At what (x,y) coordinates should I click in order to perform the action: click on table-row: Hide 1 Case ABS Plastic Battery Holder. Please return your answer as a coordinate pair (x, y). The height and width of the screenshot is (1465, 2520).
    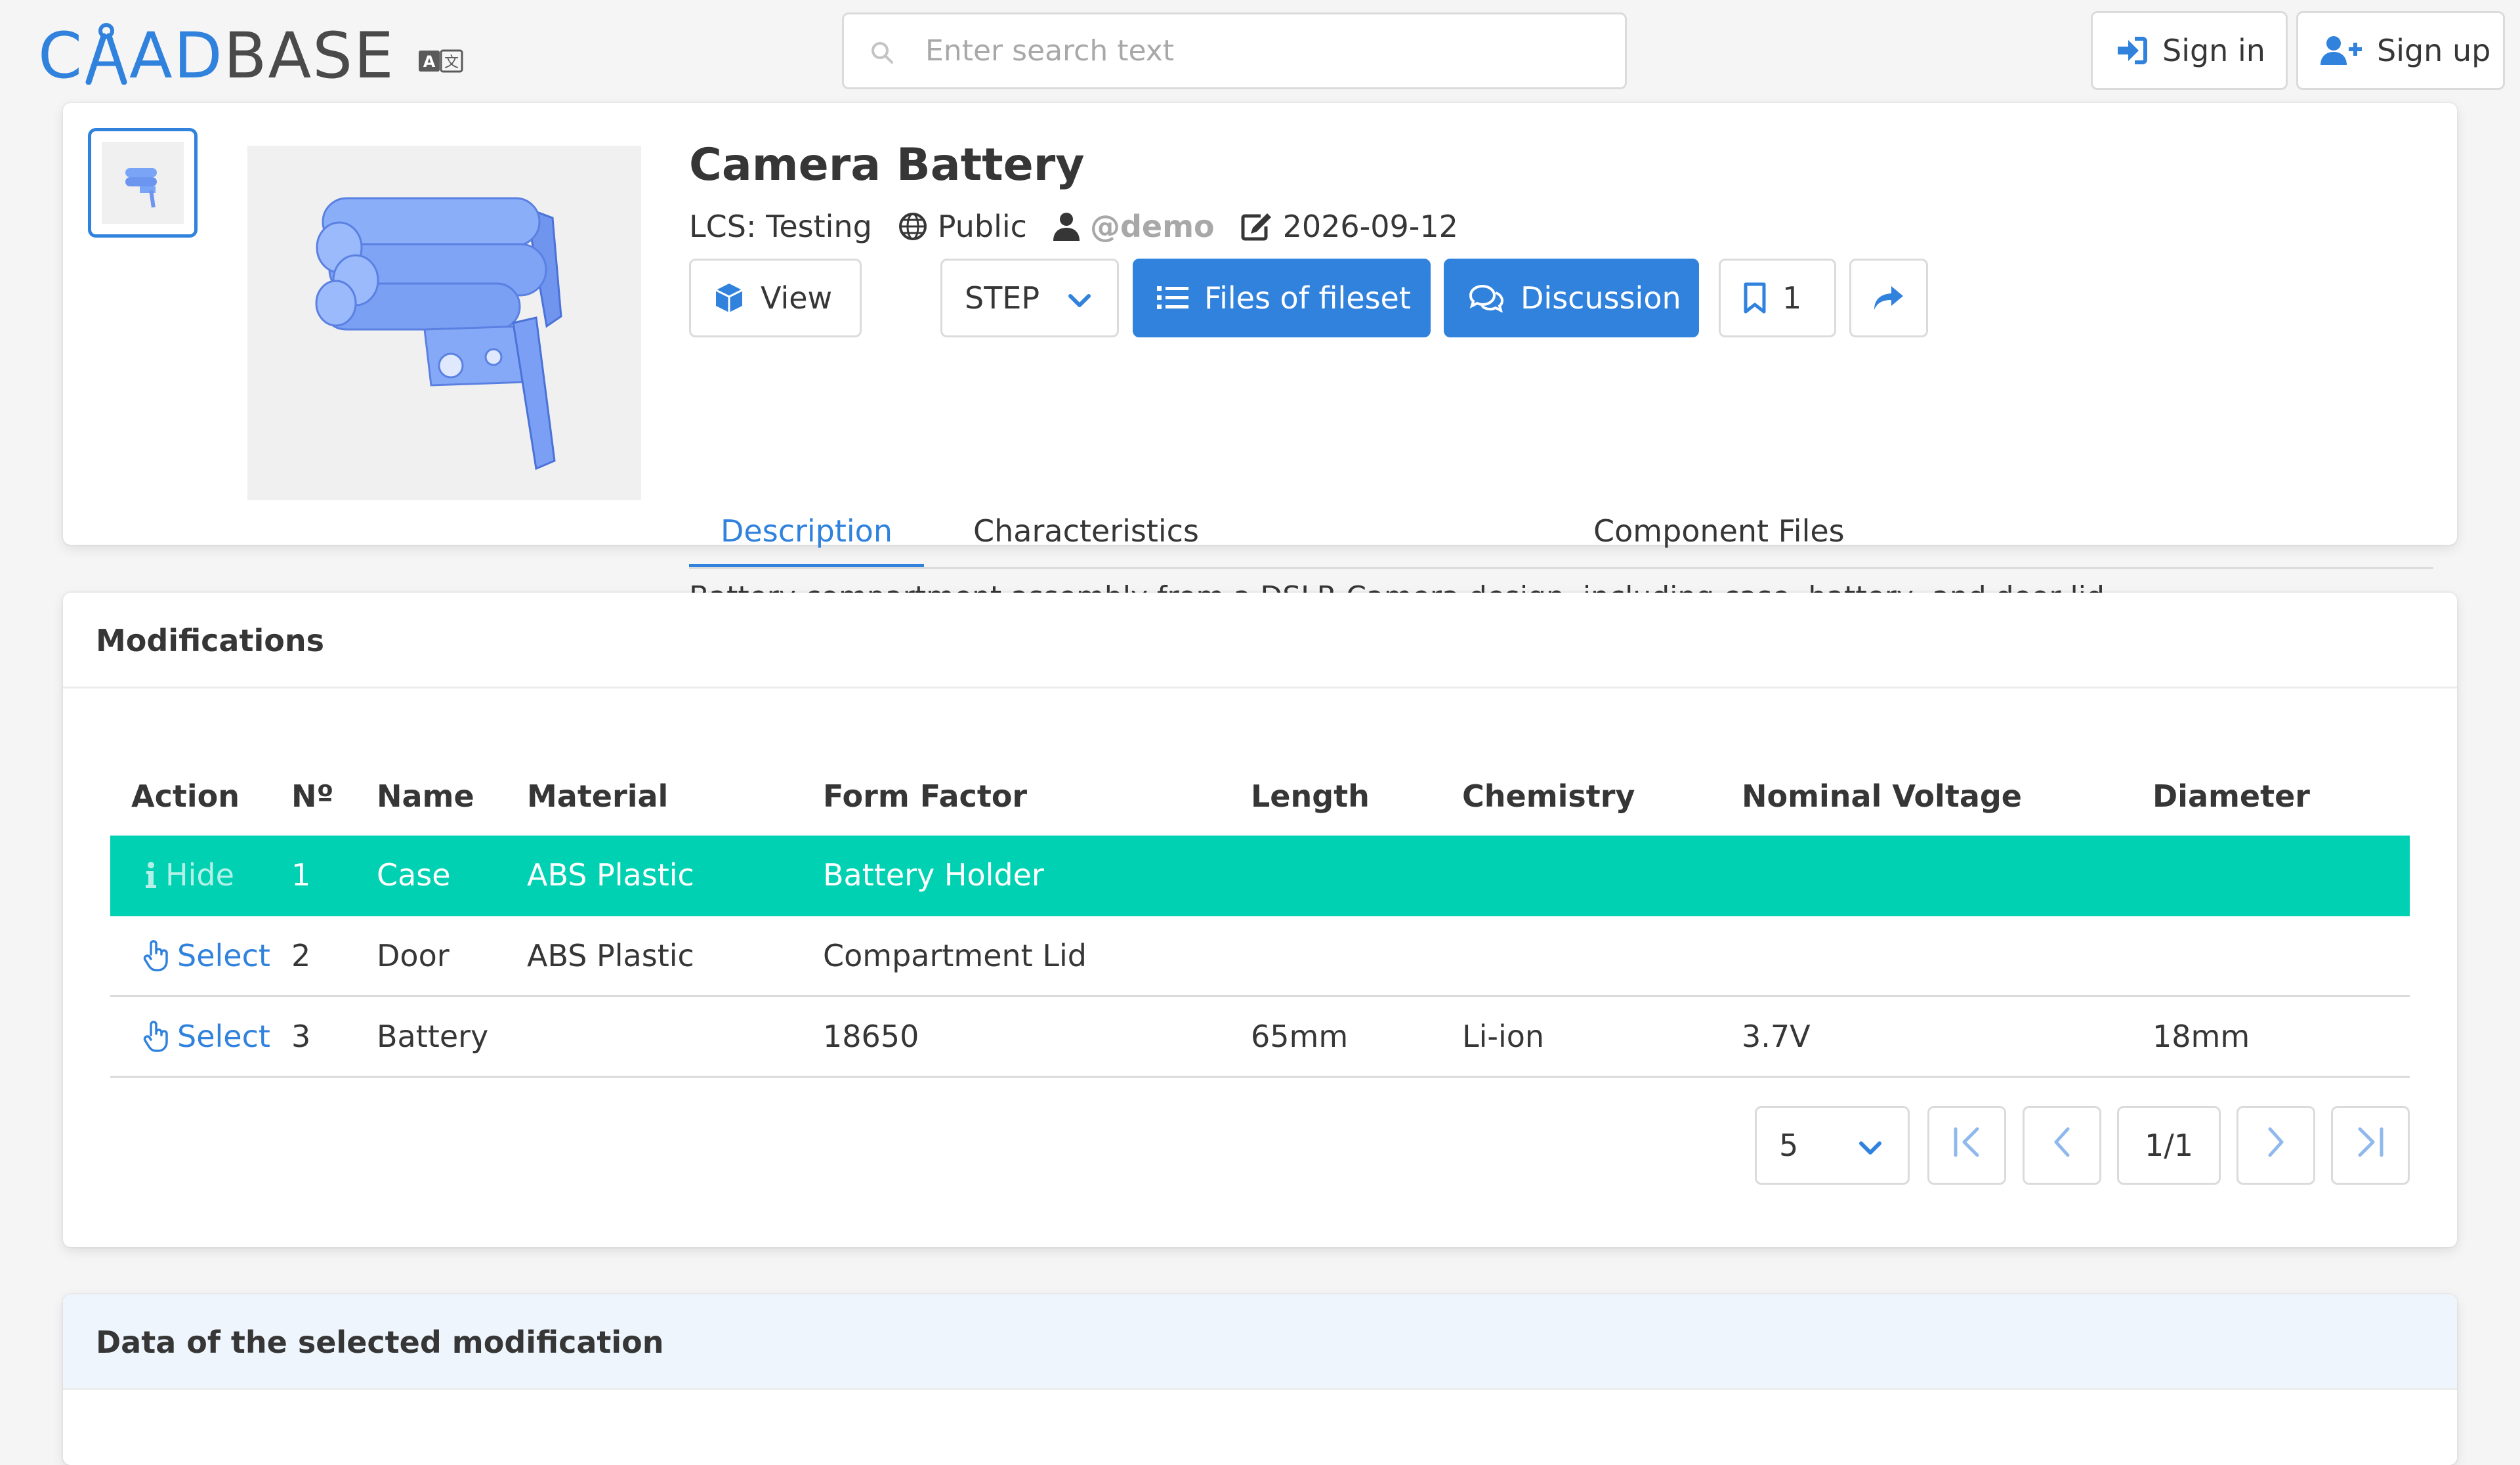
    Looking at the image, I should click on (1260, 876).